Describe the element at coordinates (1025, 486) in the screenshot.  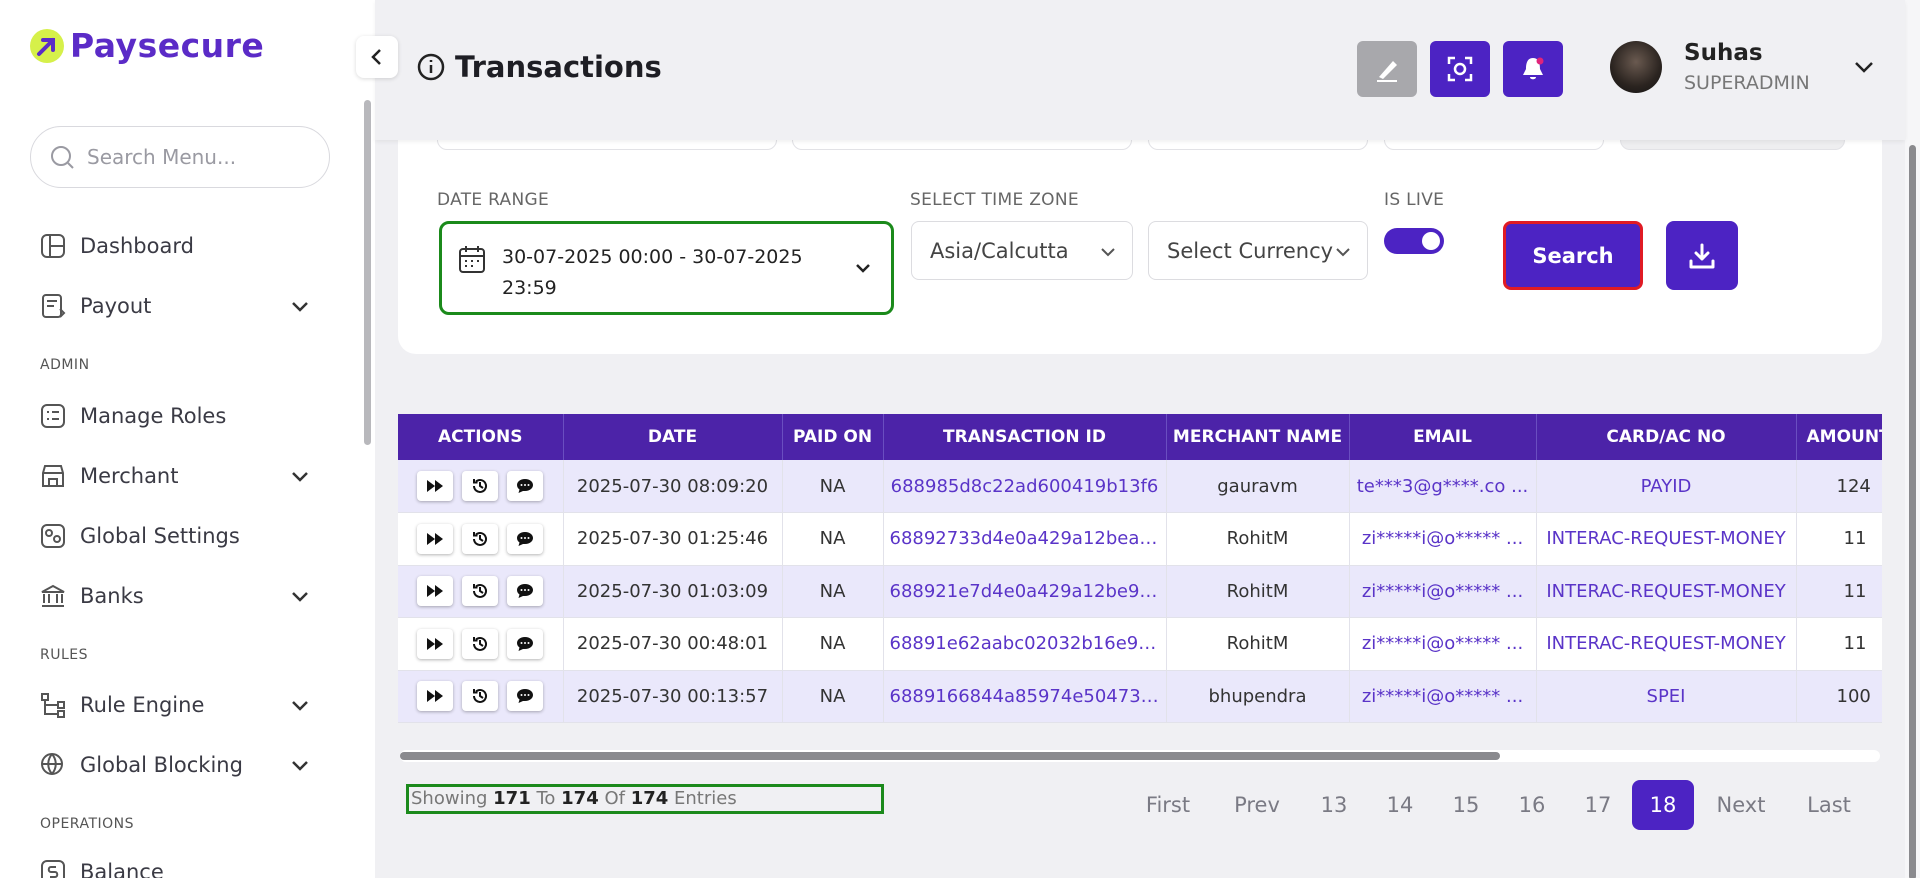
I see `cell-transaction-id: 688985d8c22ad600419b13f6` at that location.